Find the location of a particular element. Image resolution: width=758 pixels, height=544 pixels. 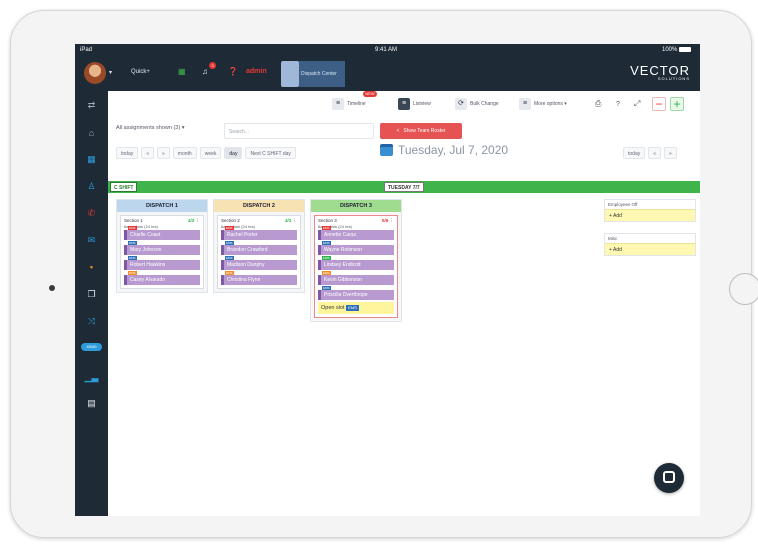

next-button: » is located at coordinates (163, 153).